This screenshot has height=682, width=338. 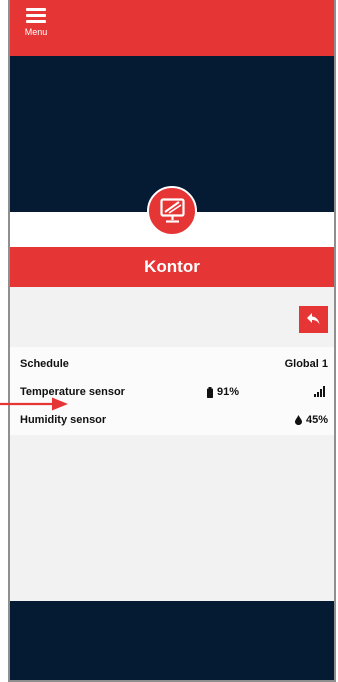 What do you see at coordinates (210, 392) in the screenshot?
I see `battery-icon` at bounding box center [210, 392].